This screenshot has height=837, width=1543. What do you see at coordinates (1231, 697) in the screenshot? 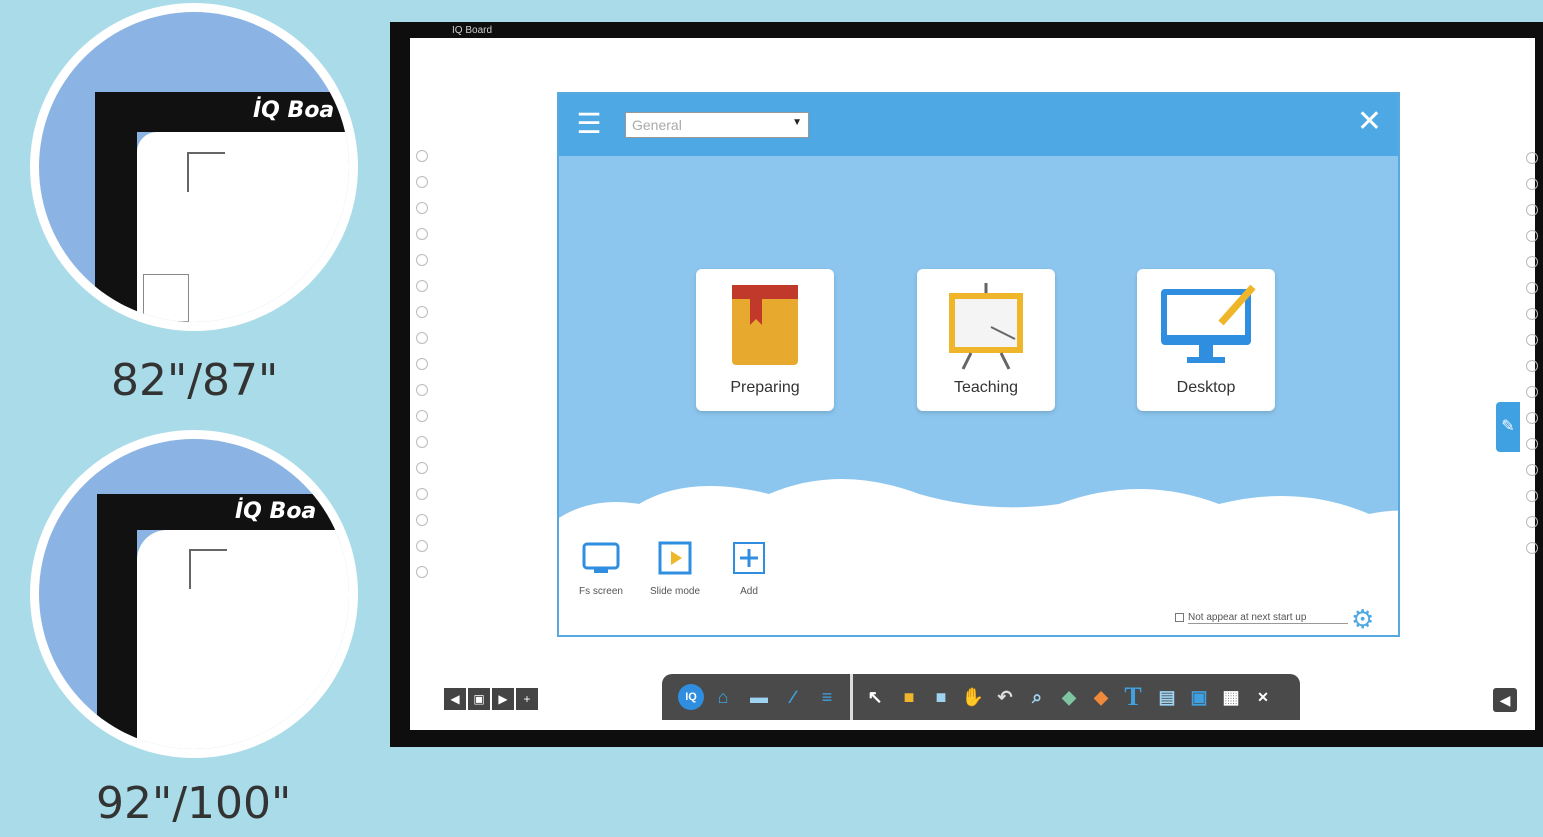
I see `grid-icon: ▦` at bounding box center [1231, 697].